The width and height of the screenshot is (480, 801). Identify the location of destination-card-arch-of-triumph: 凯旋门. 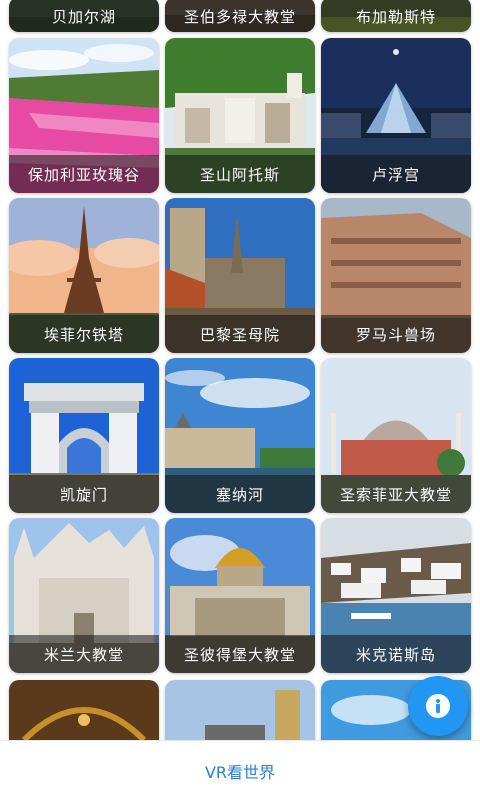
(84, 435).